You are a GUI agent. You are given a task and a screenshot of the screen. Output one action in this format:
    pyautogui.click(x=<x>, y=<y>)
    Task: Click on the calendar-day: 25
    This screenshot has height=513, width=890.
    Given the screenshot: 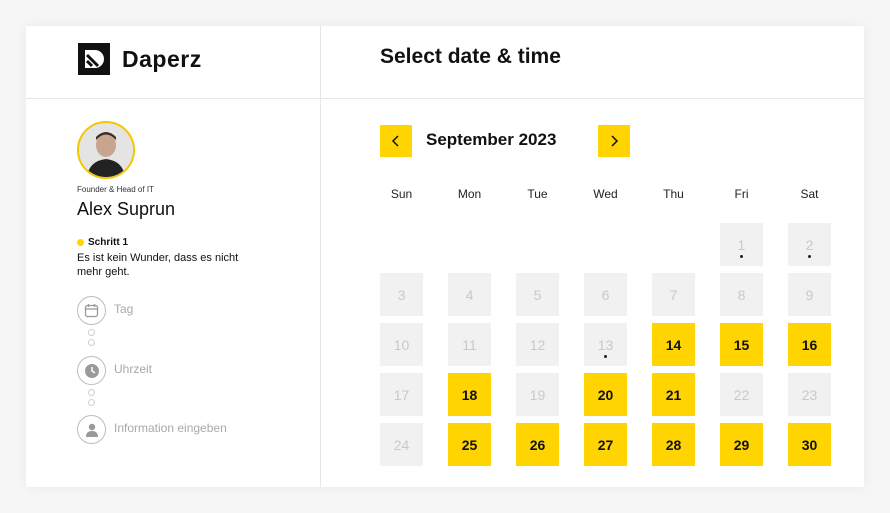 What is the action you would take?
    pyautogui.click(x=469, y=444)
    